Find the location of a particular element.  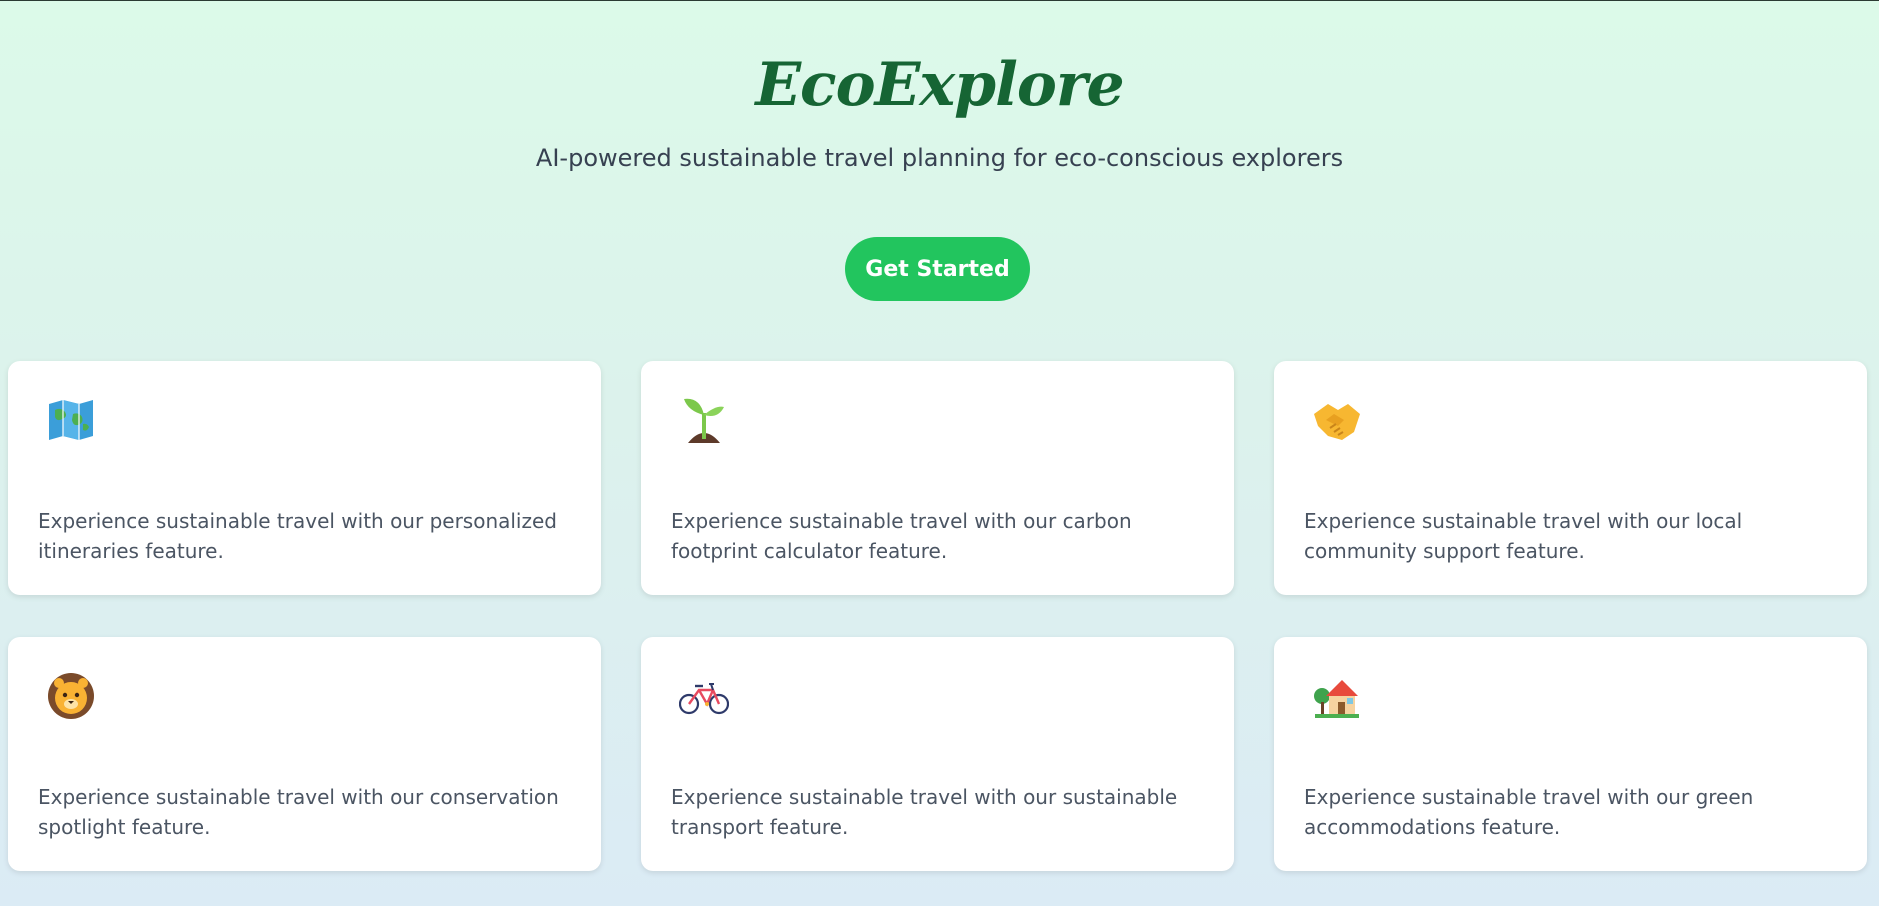

app-title: EcoExplore is located at coordinates (939, 85).